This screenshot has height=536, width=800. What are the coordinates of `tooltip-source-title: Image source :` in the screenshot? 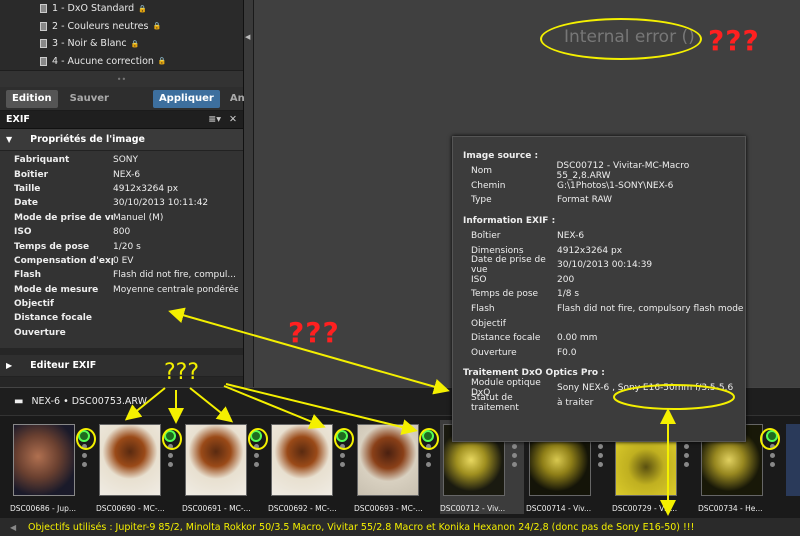 It's located at (501, 156).